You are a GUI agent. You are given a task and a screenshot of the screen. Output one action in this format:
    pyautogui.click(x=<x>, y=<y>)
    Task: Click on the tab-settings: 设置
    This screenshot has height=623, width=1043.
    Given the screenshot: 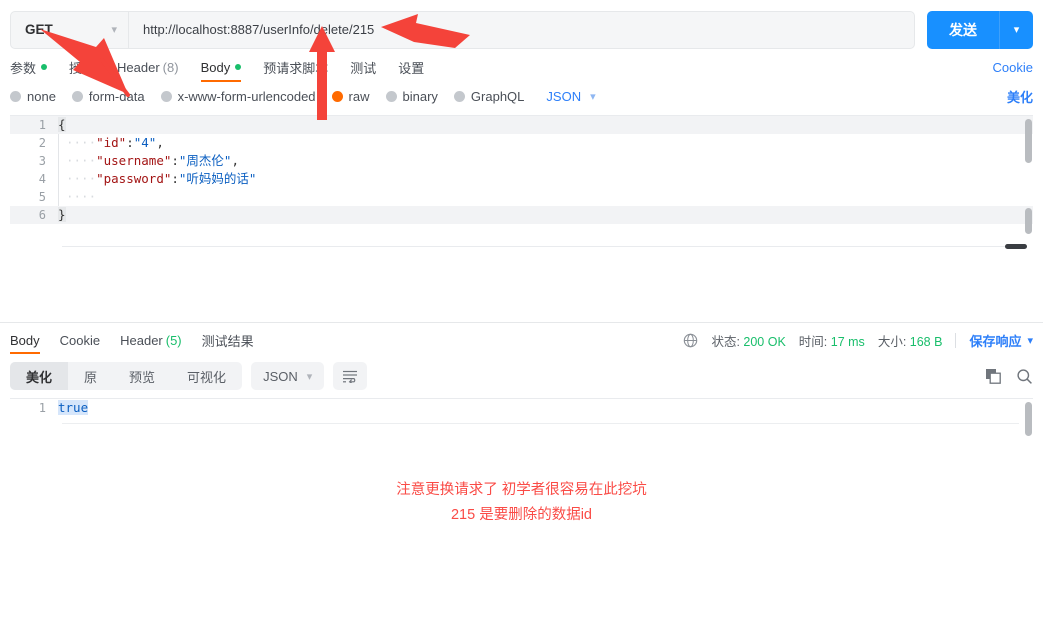 What is the action you would take?
    pyautogui.click(x=411, y=67)
    